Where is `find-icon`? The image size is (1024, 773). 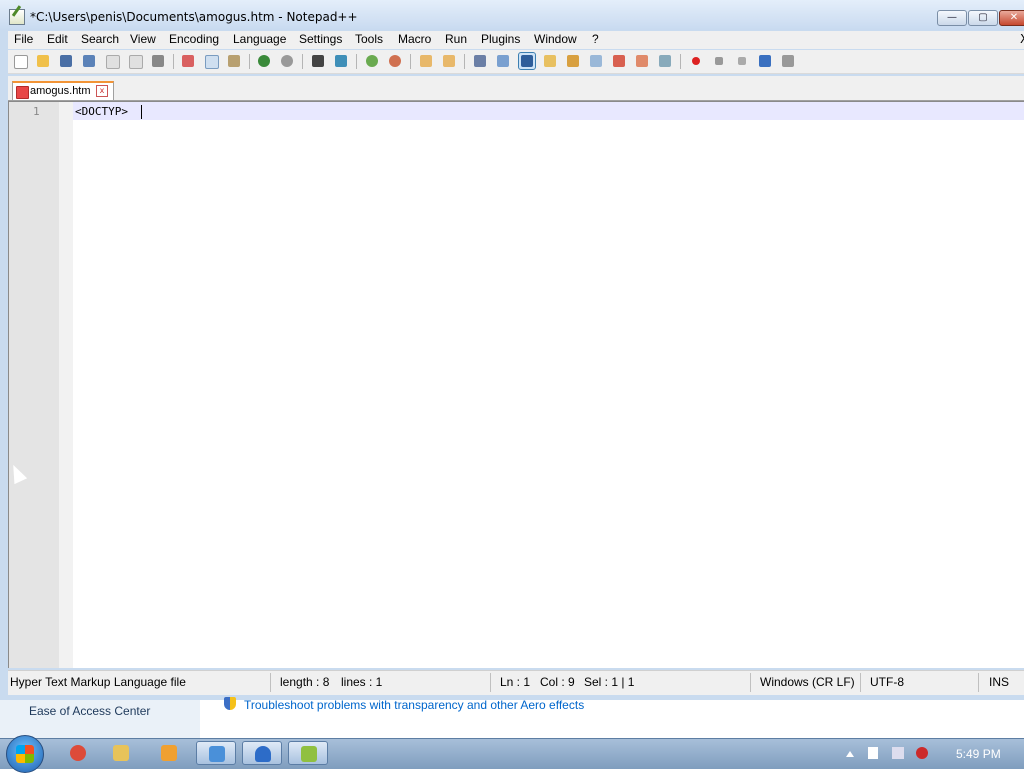 find-icon is located at coordinates (318, 61).